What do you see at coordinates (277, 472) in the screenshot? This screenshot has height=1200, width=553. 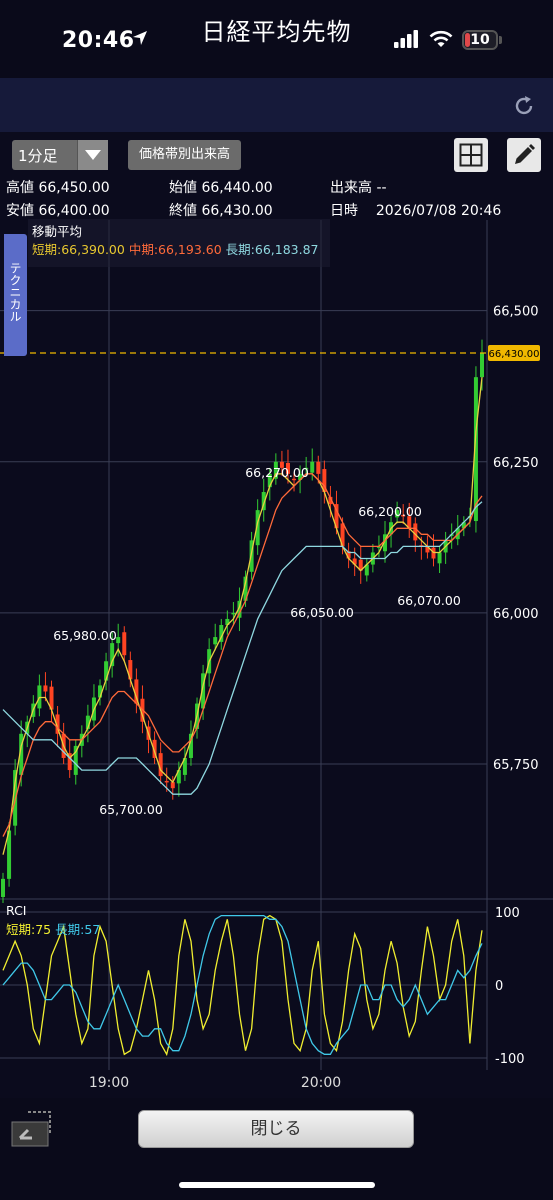 I see `price-annotation: 66,270.00` at bounding box center [277, 472].